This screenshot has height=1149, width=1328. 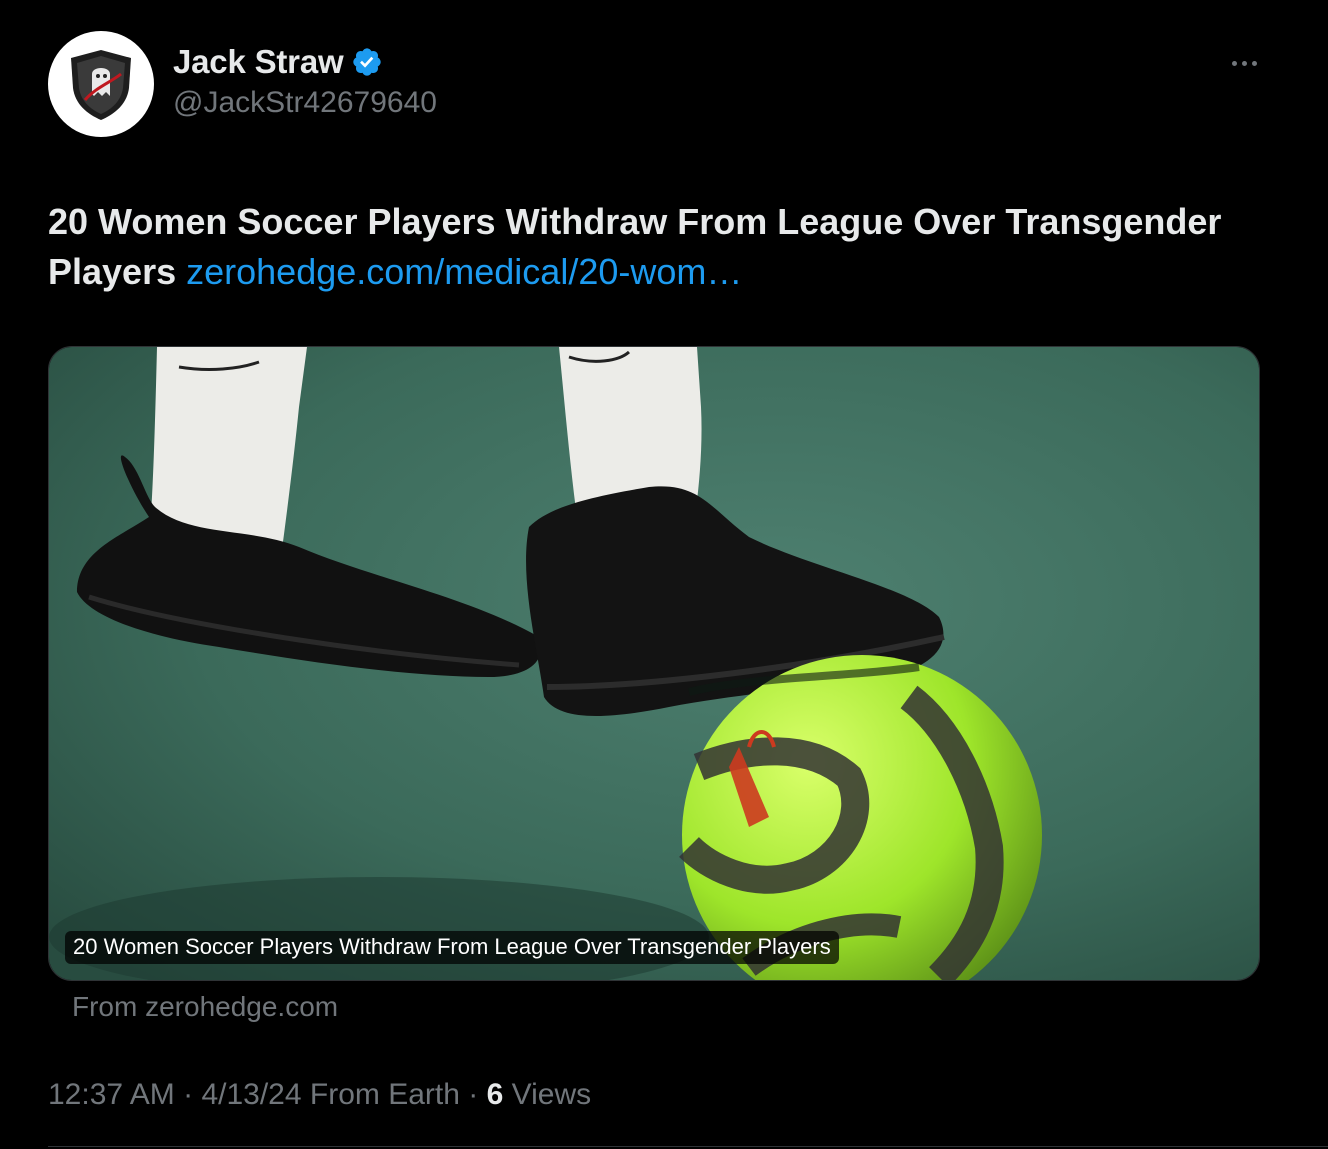 What do you see at coordinates (688, 1146) in the screenshot?
I see `divider` at bounding box center [688, 1146].